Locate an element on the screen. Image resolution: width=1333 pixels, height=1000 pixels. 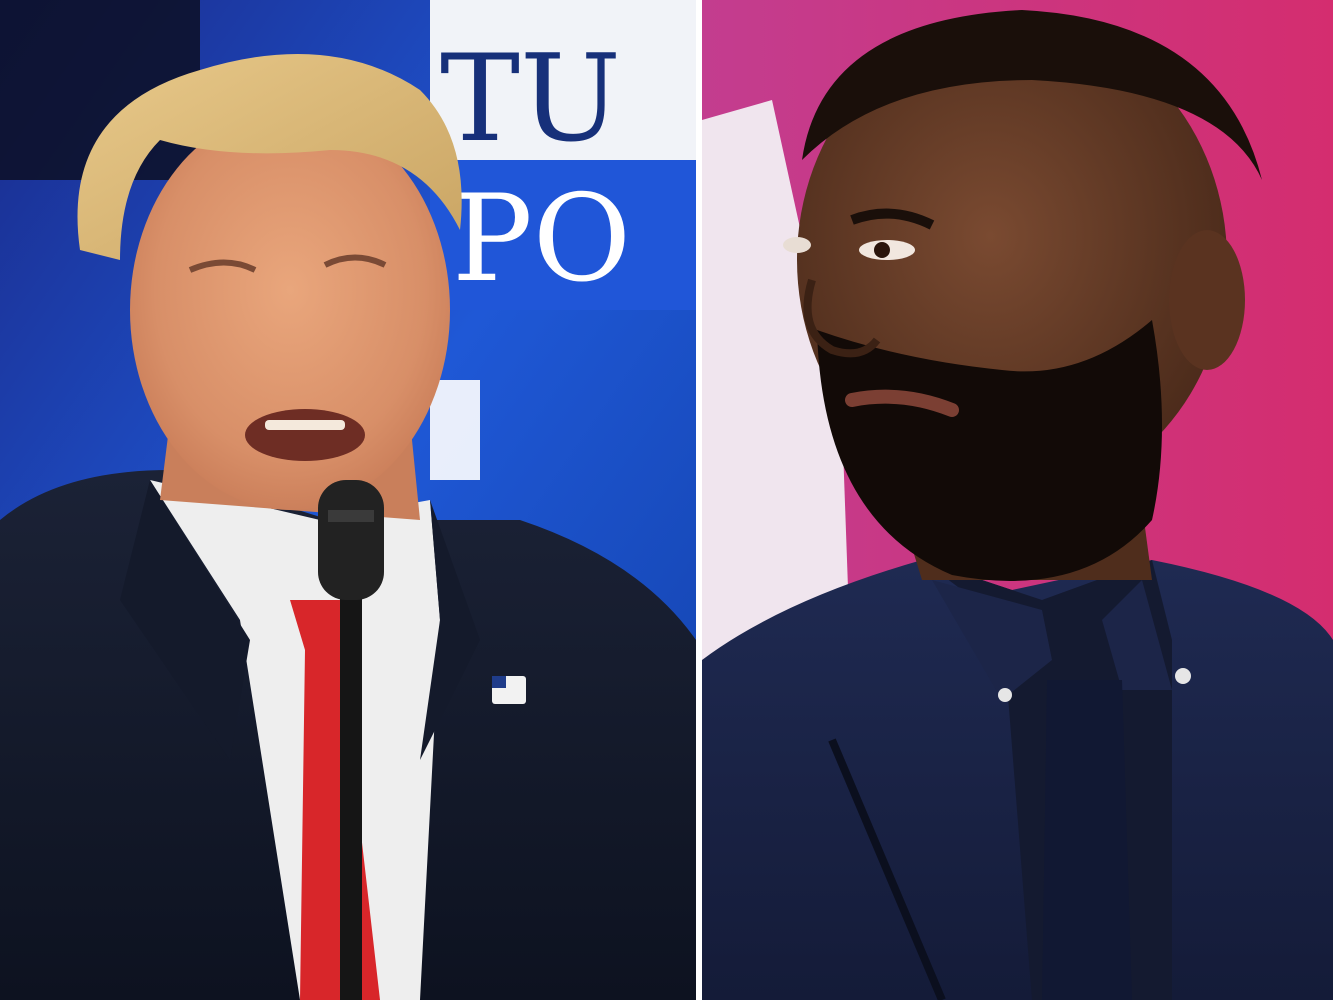
microphone-stand is located at coordinates (351, 780).